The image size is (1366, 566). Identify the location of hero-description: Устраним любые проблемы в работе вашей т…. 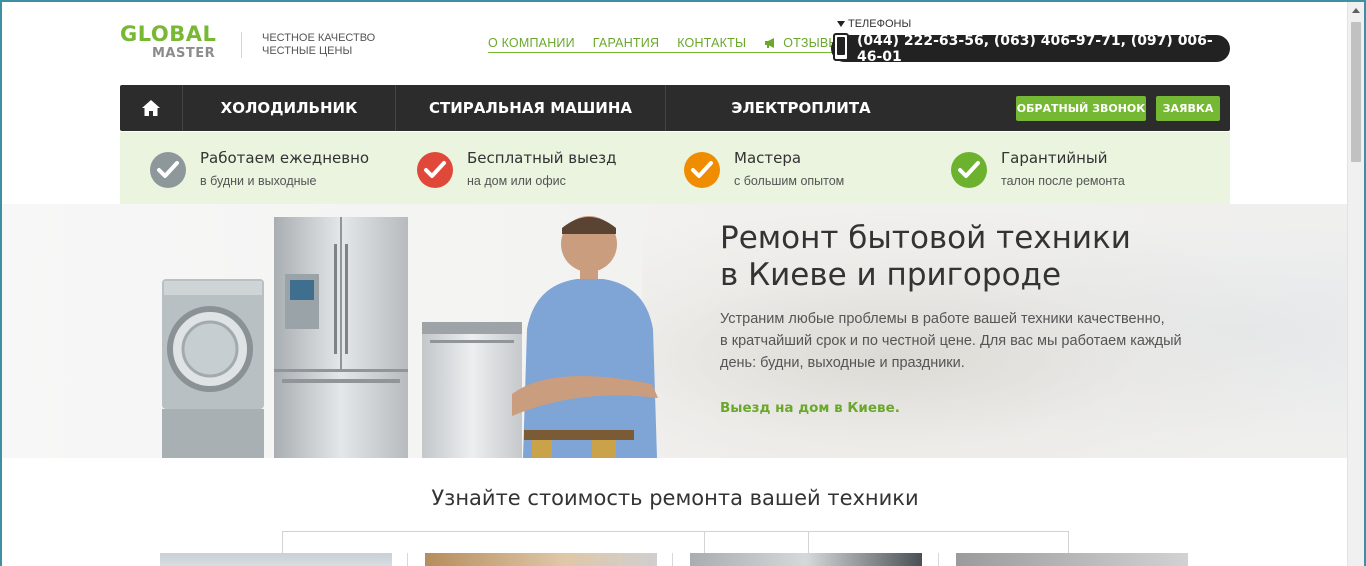
(965, 341).